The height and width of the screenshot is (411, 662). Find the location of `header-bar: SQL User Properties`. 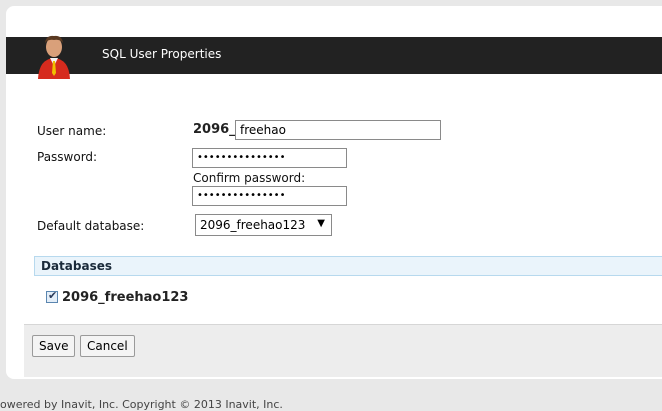

header-bar: SQL User Properties is located at coordinates (334, 55).